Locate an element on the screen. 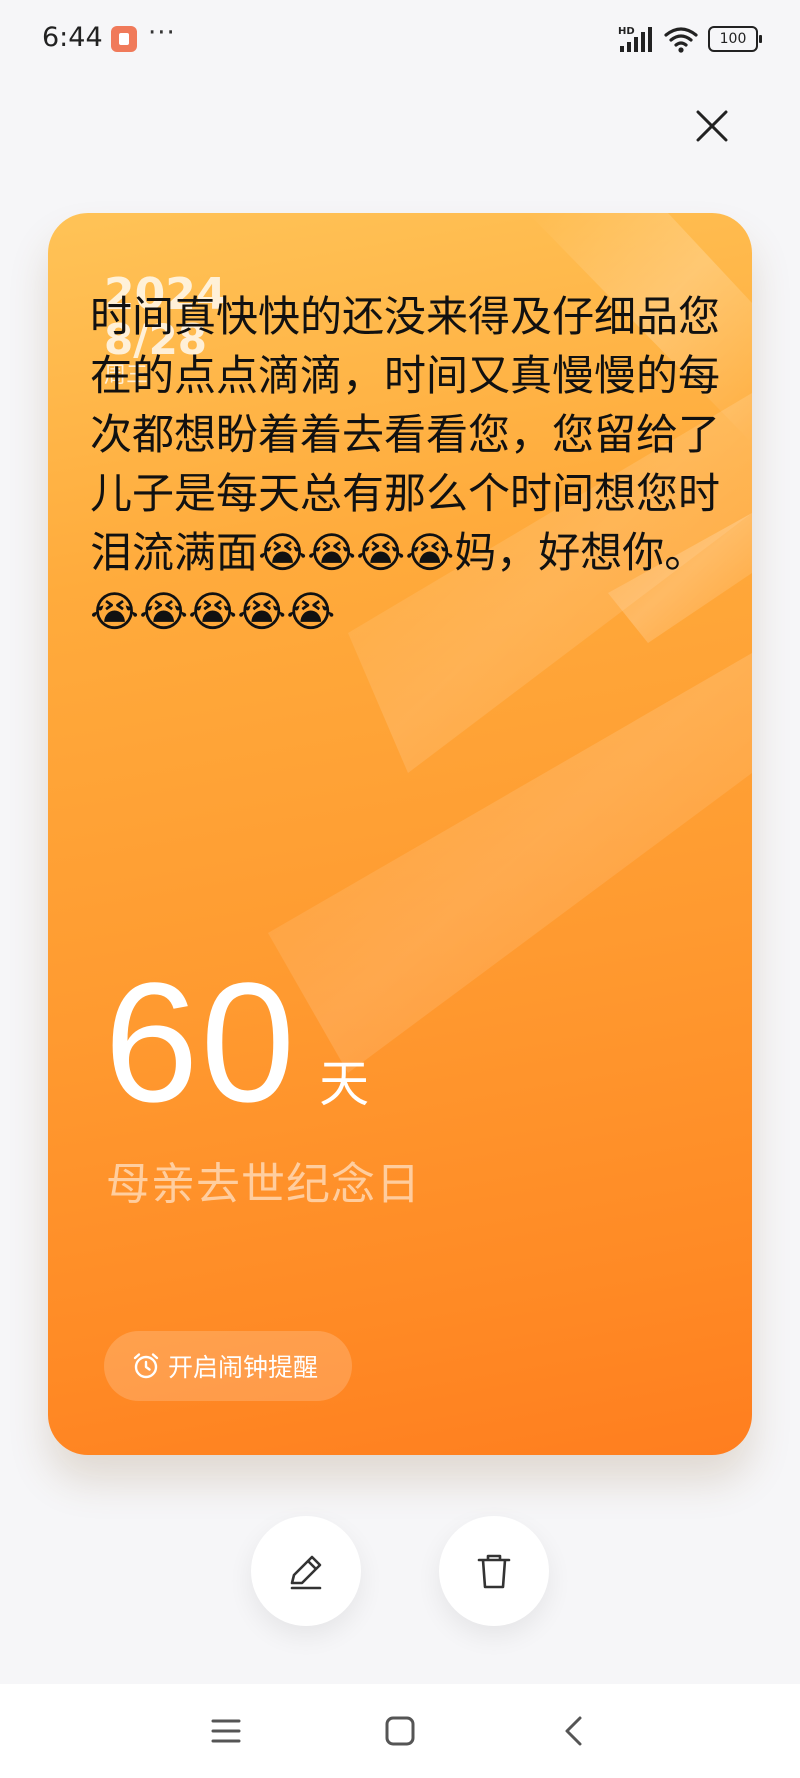 Image resolution: width=800 pixels, height=1778 pixels. pencil-icon is located at coordinates (306, 1572).